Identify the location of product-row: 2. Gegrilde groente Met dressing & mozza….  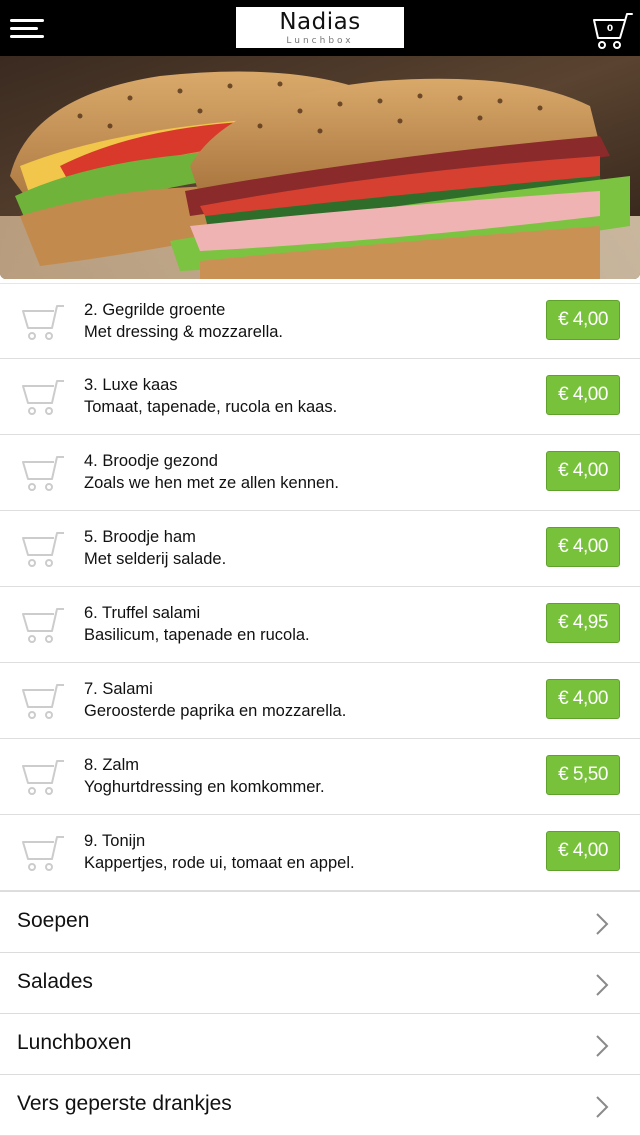
(320, 321).